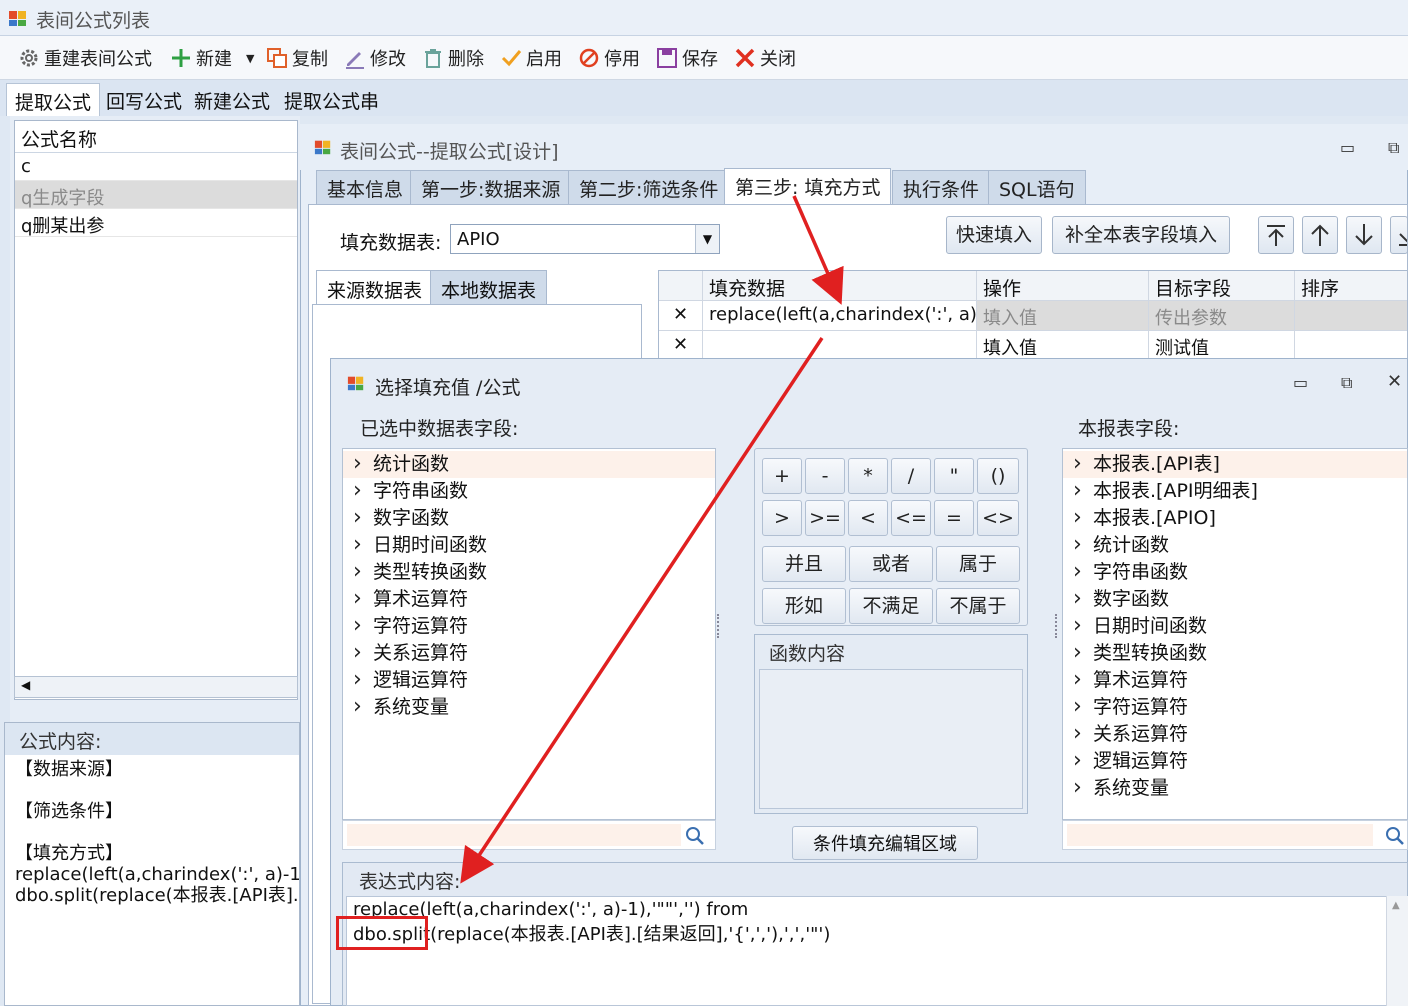  I want to click on right-search-input, so click(1235, 835).